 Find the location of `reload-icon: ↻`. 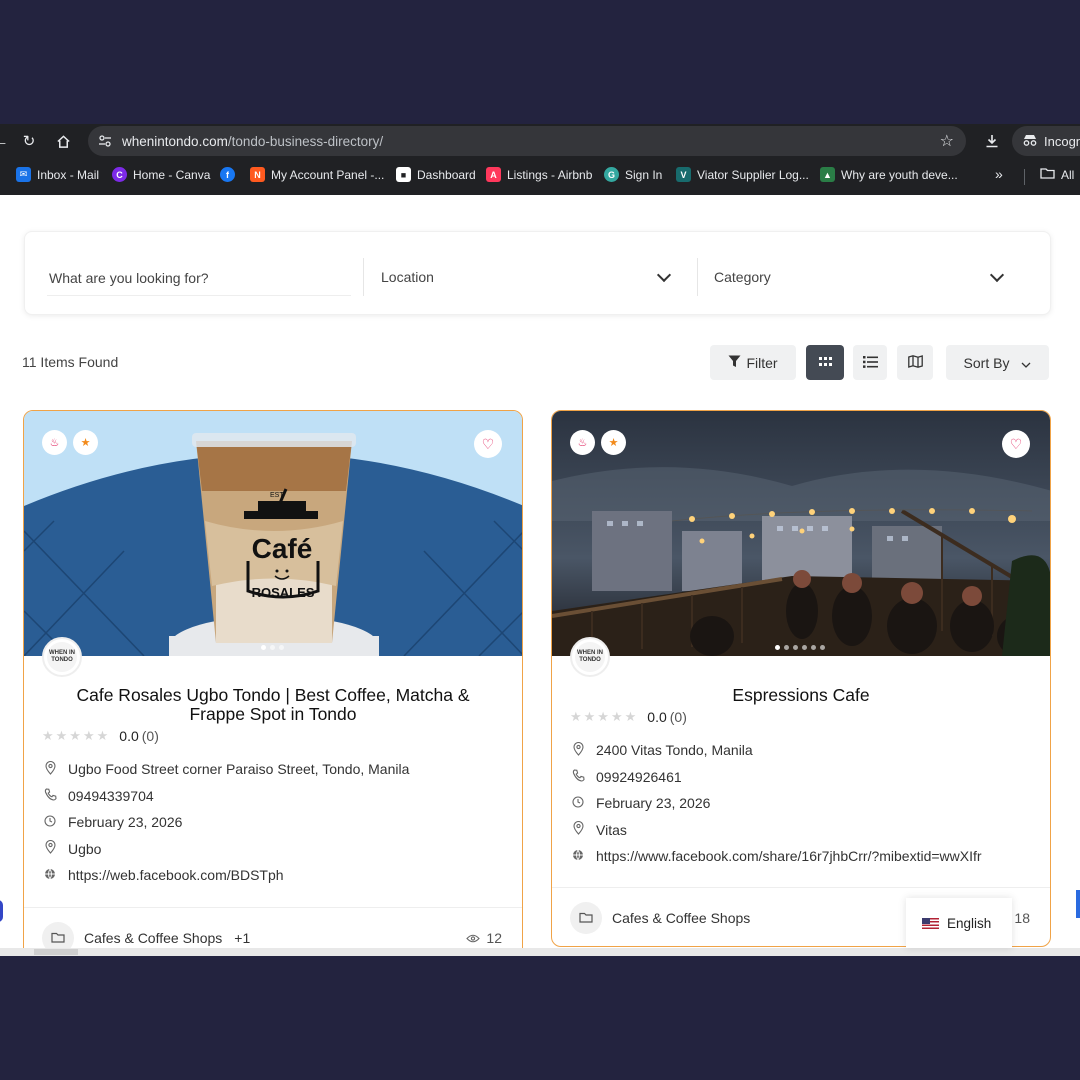

reload-icon: ↻ is located at coordinates (29, 141).